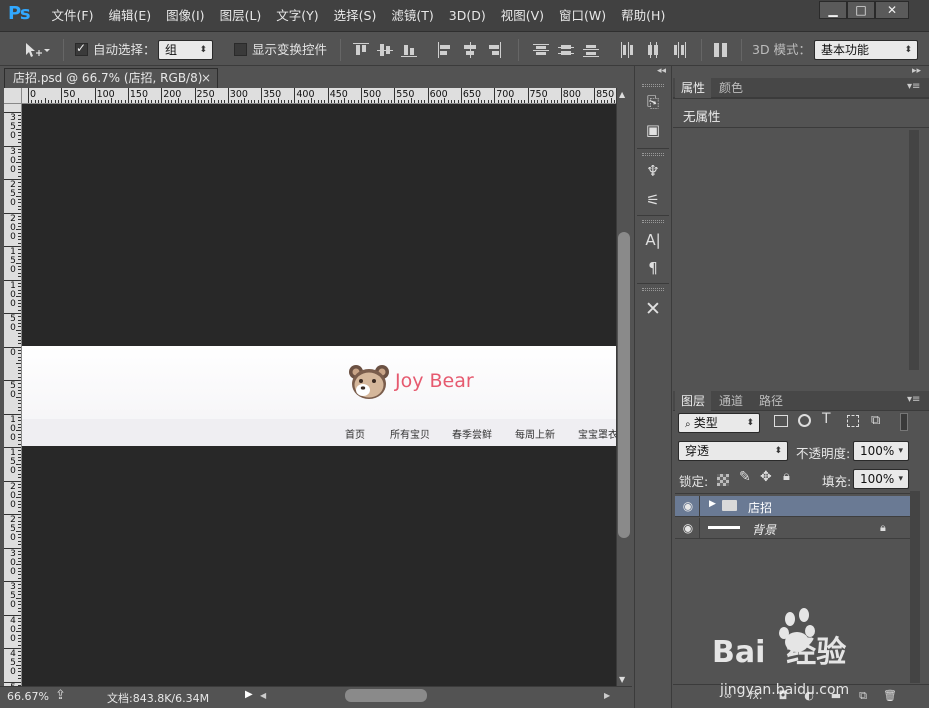 The height and width of the screenshot is (708, 929). Describe the element at coordinates (892, 10) in the screenshot. I see `close-window-button: ✕` at that location.